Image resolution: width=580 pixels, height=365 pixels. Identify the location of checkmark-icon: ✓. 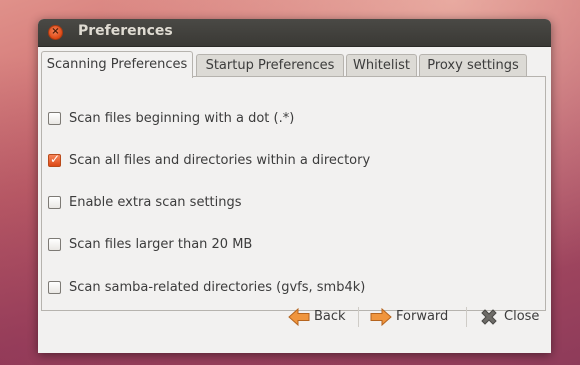
(55, 159).